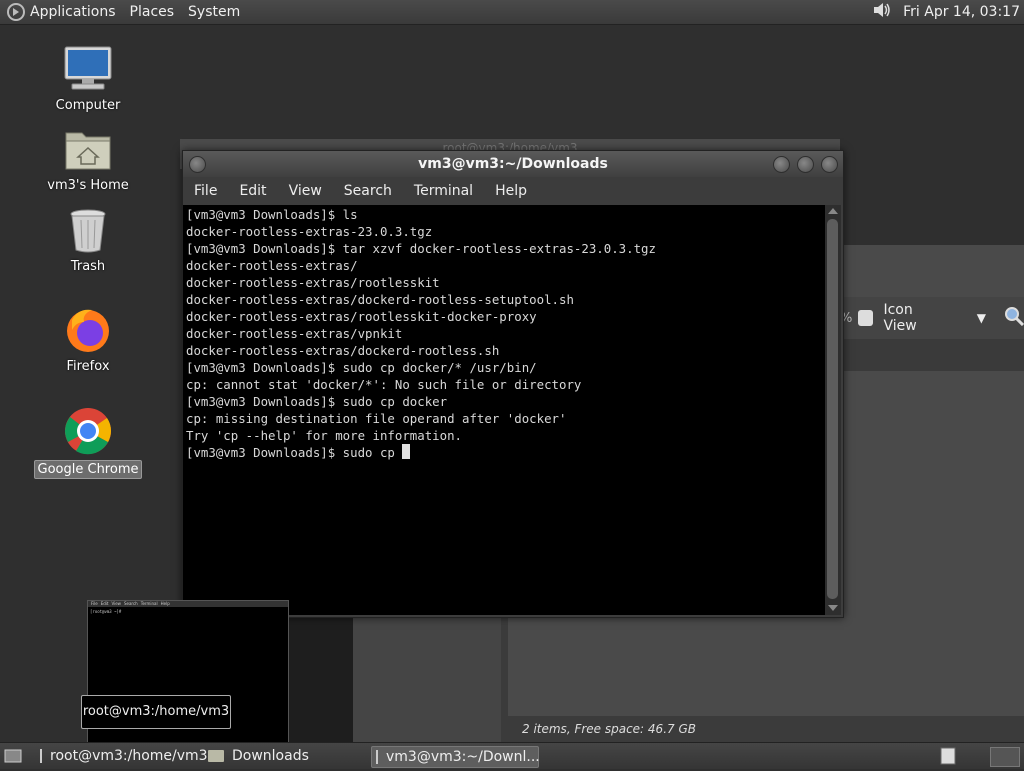 This screenshot has width=1024, height=771. What do you see at coordinates (272, 214) in the screenshot?
I see `terminal-line: [vm3@vm3 Downloads]$ ls` at bounding box center [272, 214].